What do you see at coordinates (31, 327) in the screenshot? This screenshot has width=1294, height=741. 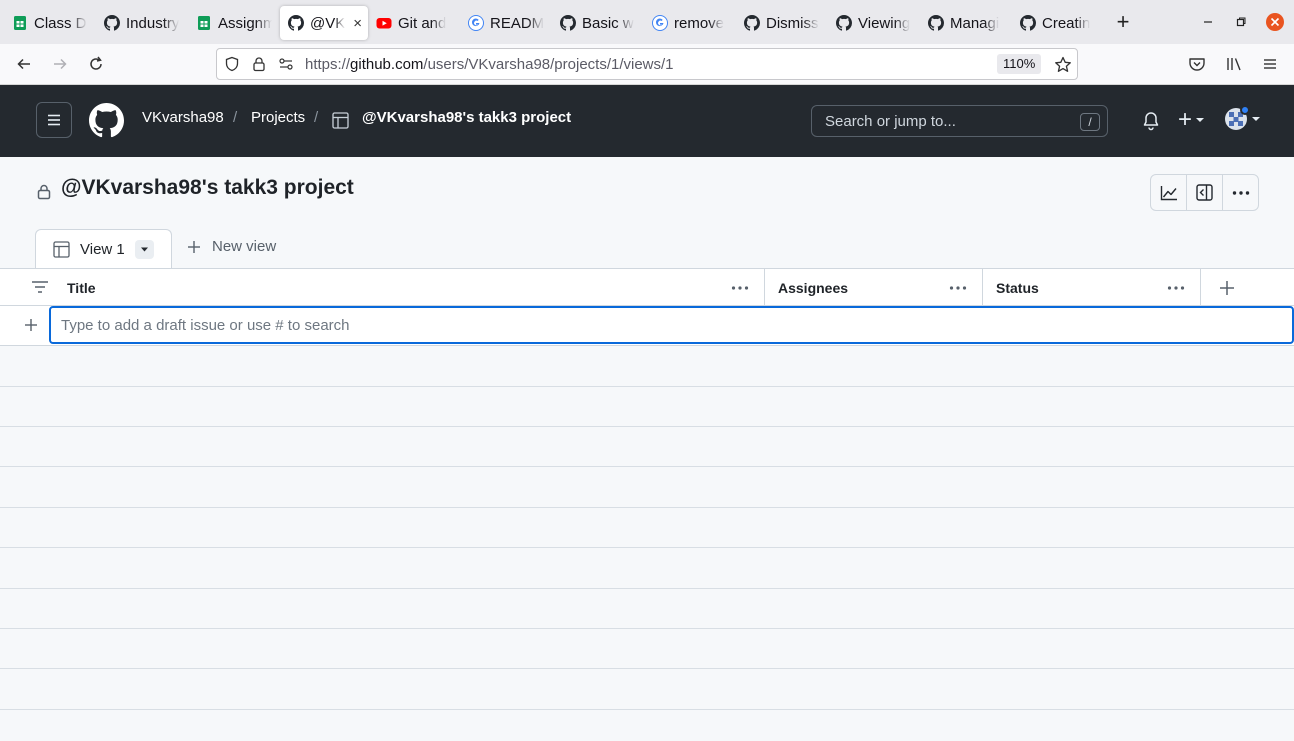 I see `add-item-icon` at bounding box center [31, 327].